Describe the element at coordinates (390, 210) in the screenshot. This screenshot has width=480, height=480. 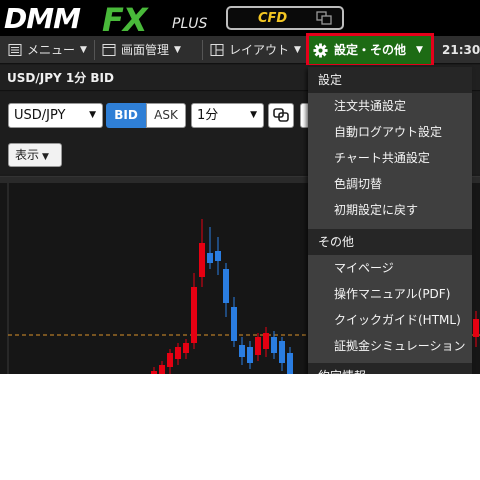
I see `menu-item-reset-defaults: 初期設定に戻す` at that location.